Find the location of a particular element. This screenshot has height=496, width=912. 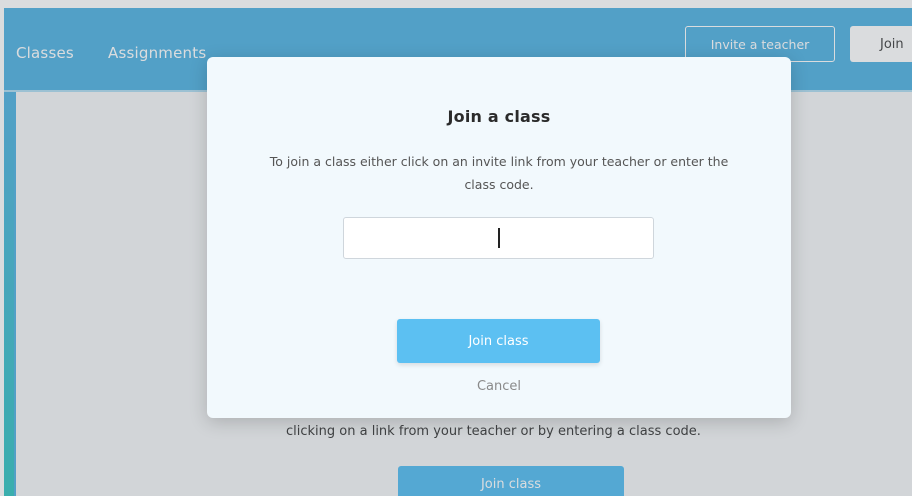

text-cursor is located at coordinates (499, 238).